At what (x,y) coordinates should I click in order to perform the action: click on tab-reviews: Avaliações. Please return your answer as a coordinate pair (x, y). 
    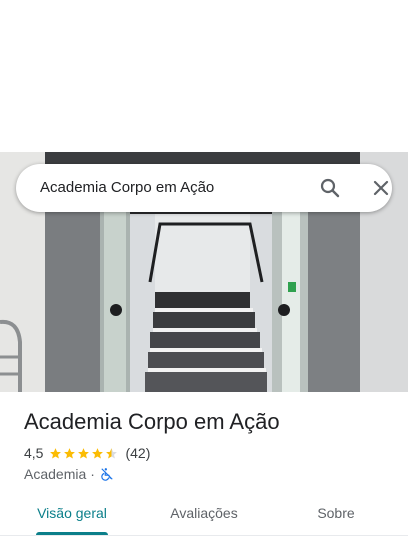
    Looking at the image, I should click on (204, 516).